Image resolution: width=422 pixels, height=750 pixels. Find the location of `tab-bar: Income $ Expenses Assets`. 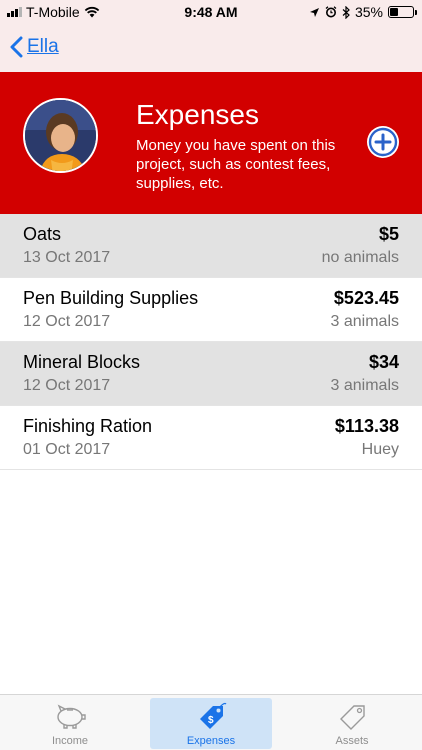

tab-bar: Income $ Expenses Assets is located at coordinates (211, 722).